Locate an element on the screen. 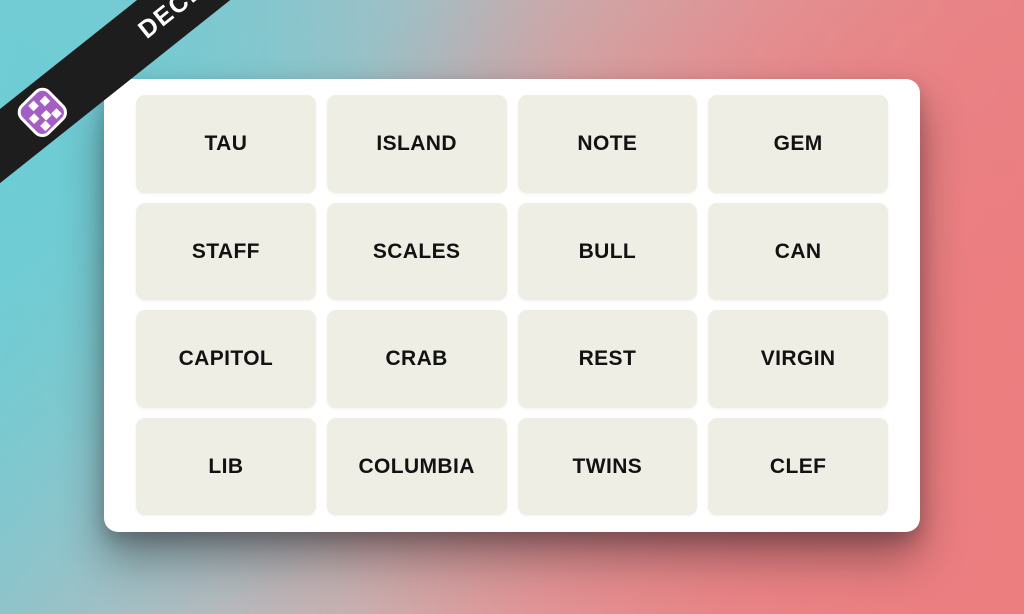 This screenshot has width=1024, height=614. word-tile-label: VIRGIN is located at coordinates (798, 359).